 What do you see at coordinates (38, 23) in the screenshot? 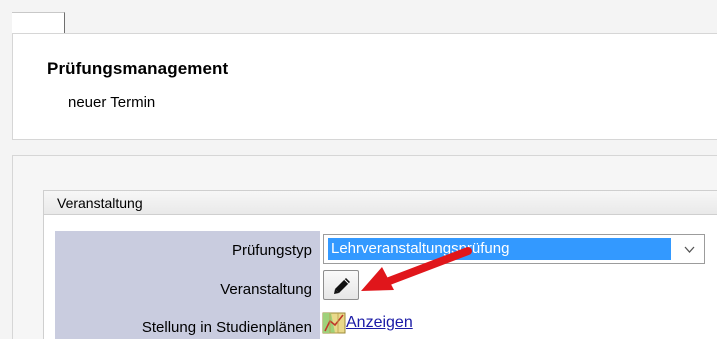
I see `tab-stub` at bounding box center [38, 23].